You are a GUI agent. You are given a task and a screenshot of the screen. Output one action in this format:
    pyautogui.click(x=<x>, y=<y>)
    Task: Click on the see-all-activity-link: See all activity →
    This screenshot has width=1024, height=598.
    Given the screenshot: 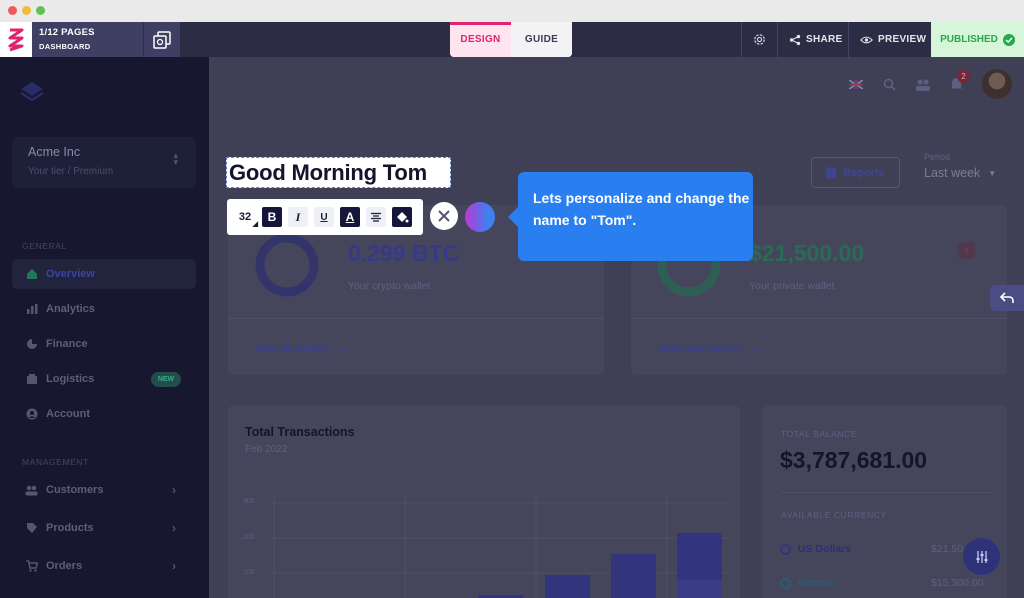 What is the action you would take?
    pyautogui.click(x=303, y=348)
    